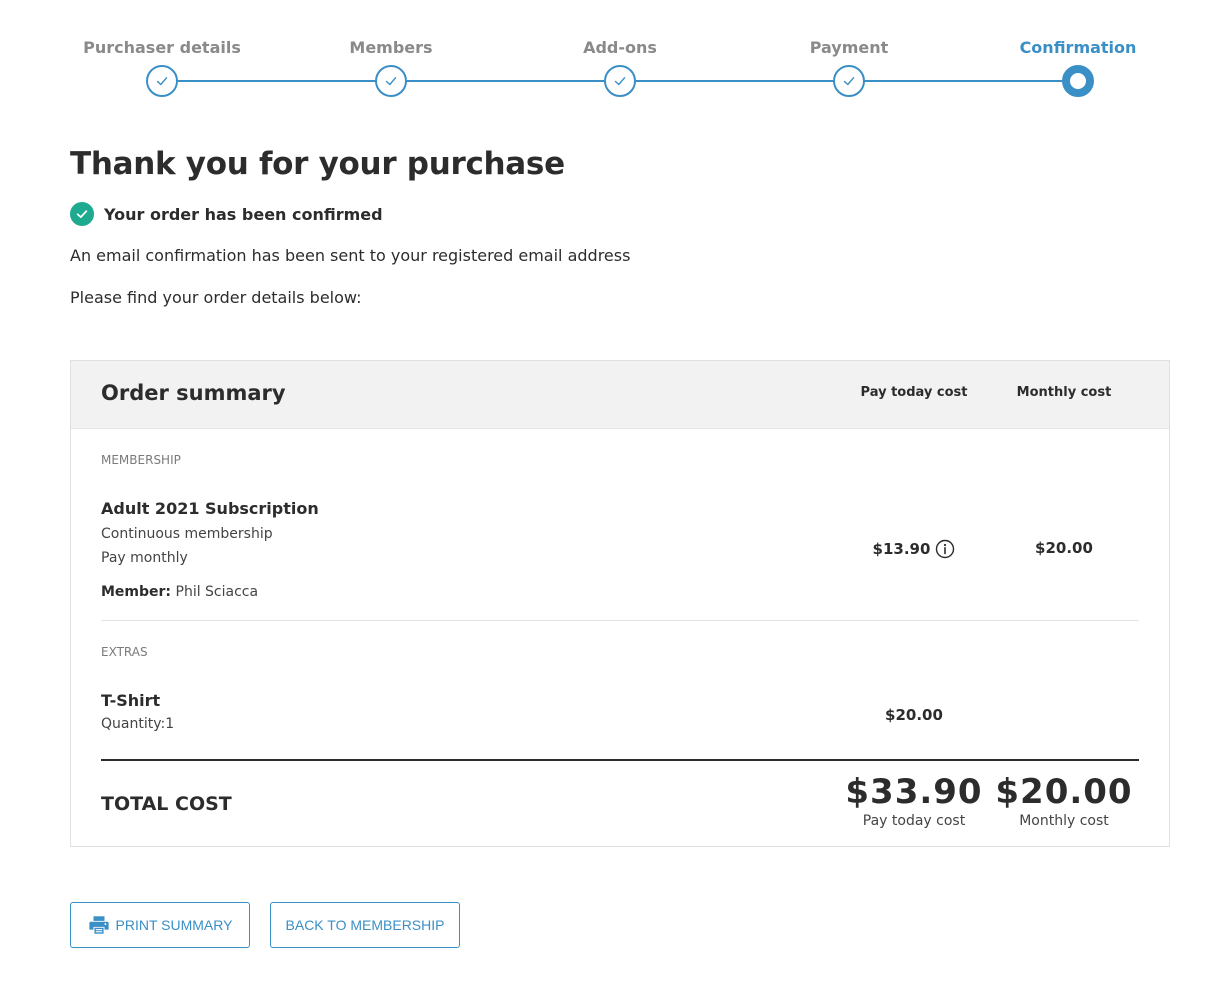 The width and height of the screenshot is (1222, 1000). Describe the element at coordinates (1078, 81) in the screenshot. I see `current-step-icon` at that location.